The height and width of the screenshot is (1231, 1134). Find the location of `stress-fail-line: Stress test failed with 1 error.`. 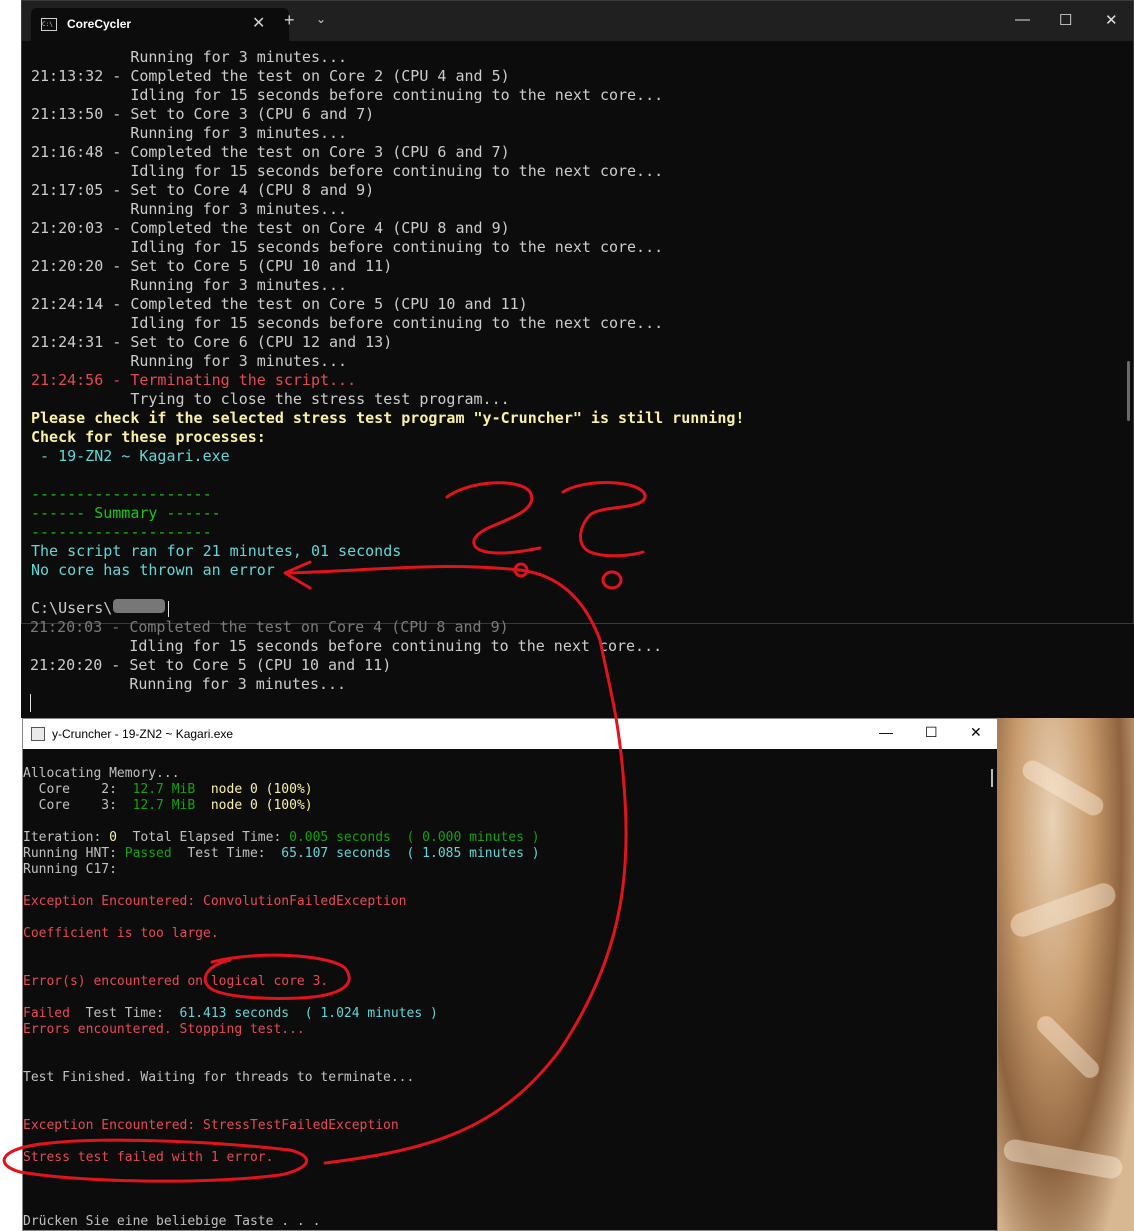

stress-fail-line: Stress test failed with 1 error. is located at coordinates (148, 1157).